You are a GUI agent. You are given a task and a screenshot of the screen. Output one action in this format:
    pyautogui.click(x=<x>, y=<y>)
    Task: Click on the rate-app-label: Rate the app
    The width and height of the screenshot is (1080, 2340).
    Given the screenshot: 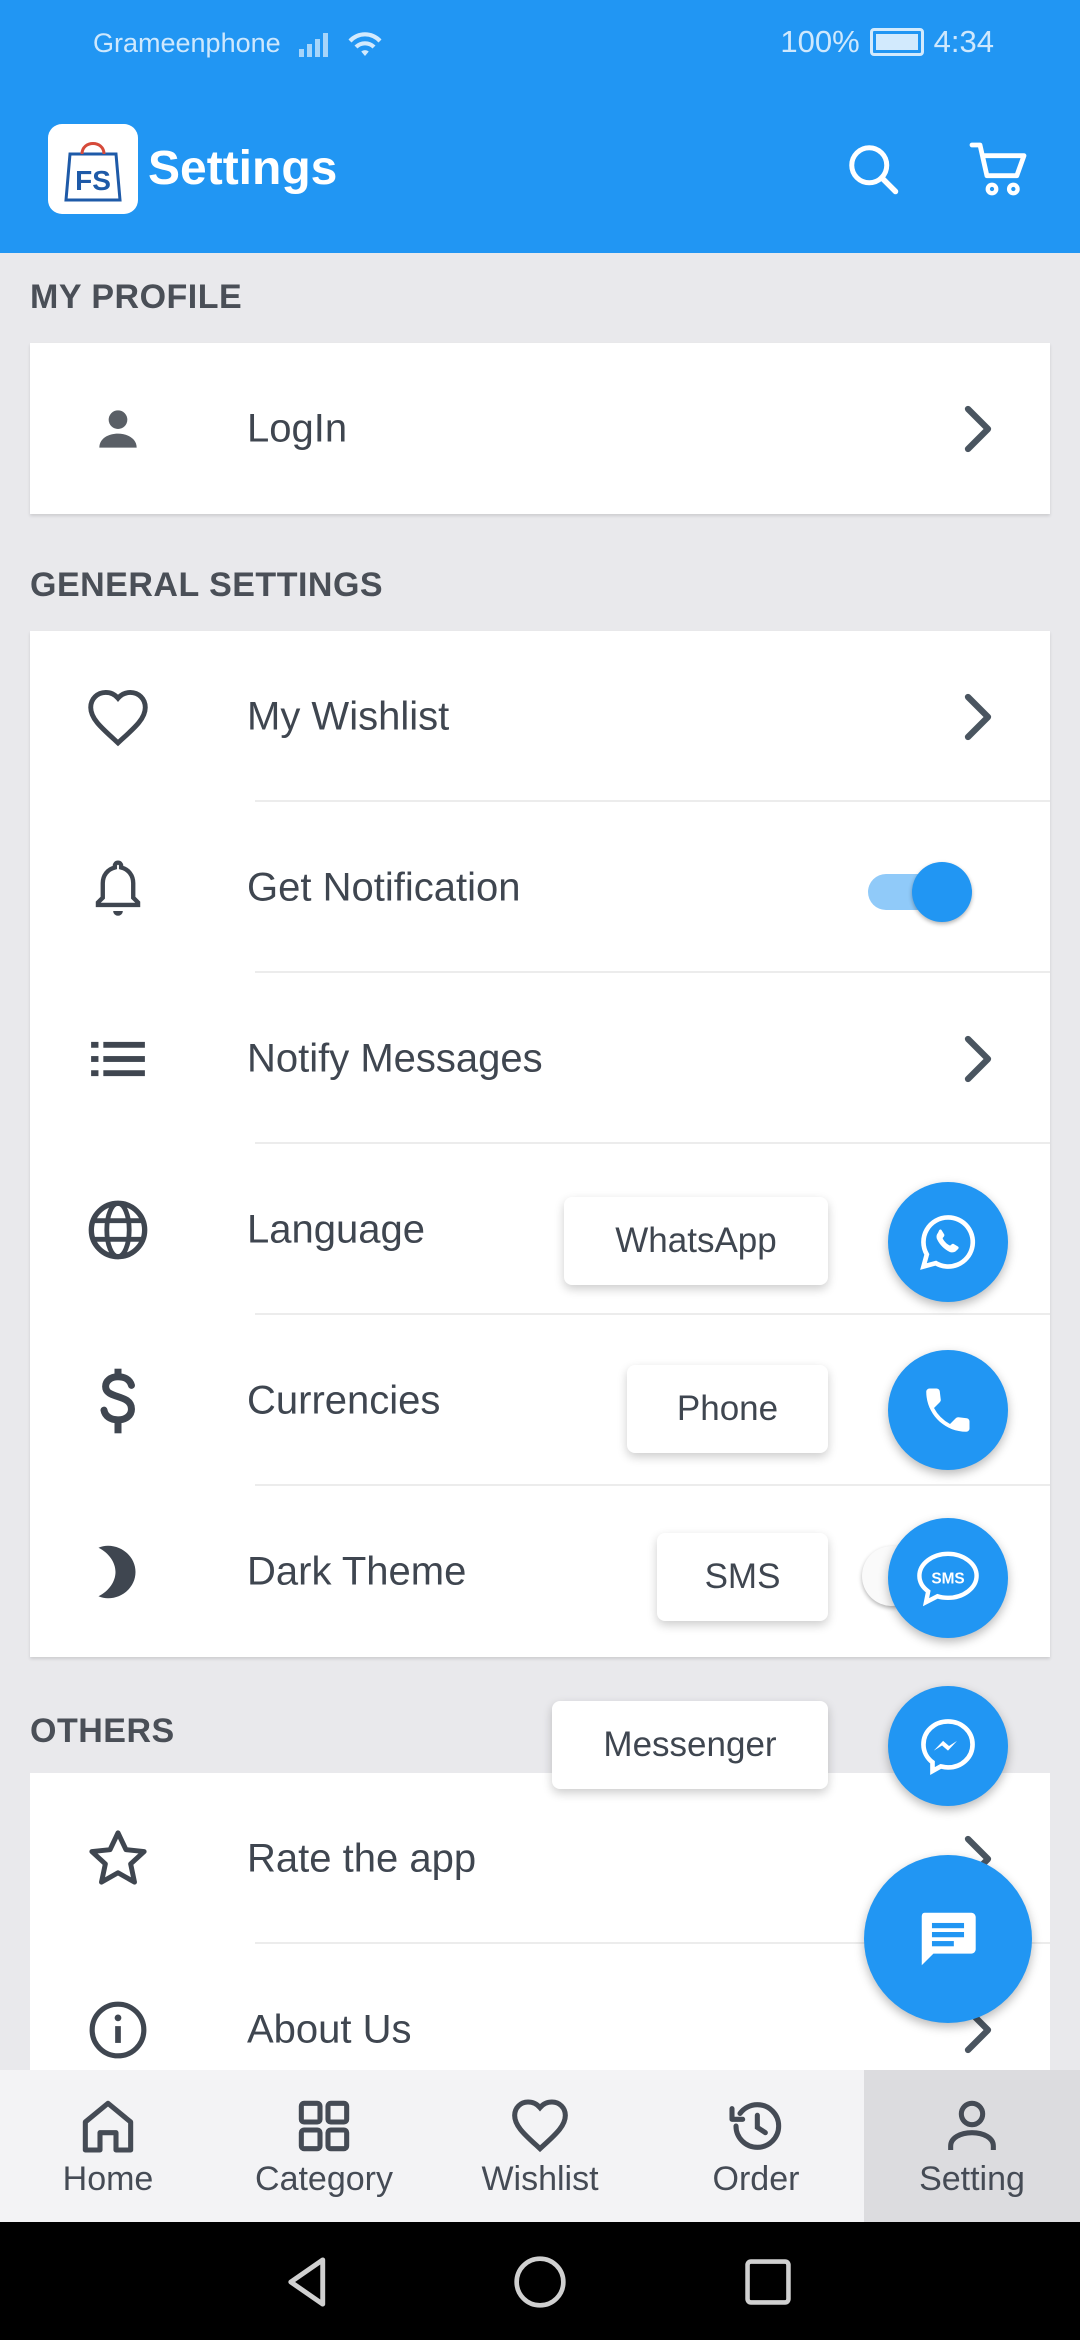 What is the action you would take?
    pyautogui.click(x=362, y=1858)
    